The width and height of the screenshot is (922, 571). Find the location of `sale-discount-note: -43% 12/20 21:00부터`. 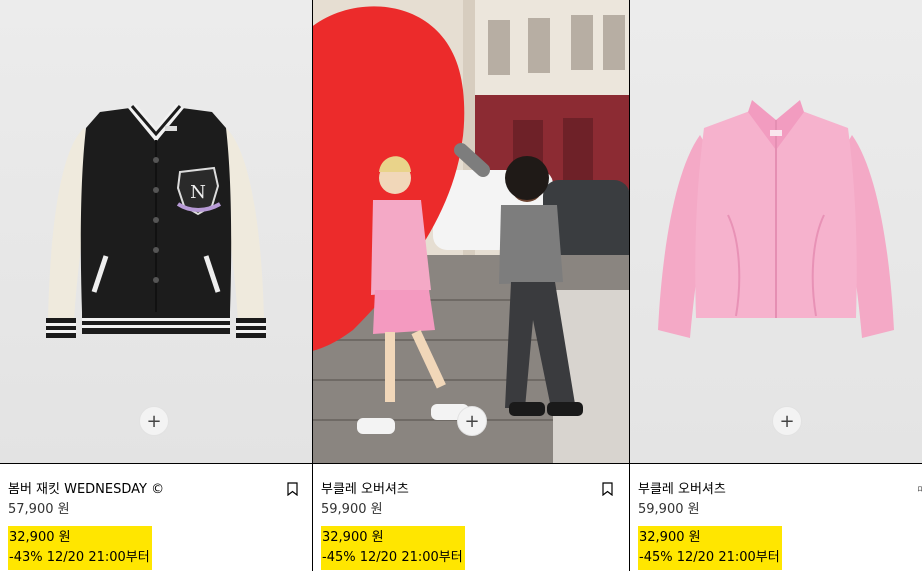

sale-discount-note: -43% 12/20 21:00부터 is located at coordinates (79, 557).